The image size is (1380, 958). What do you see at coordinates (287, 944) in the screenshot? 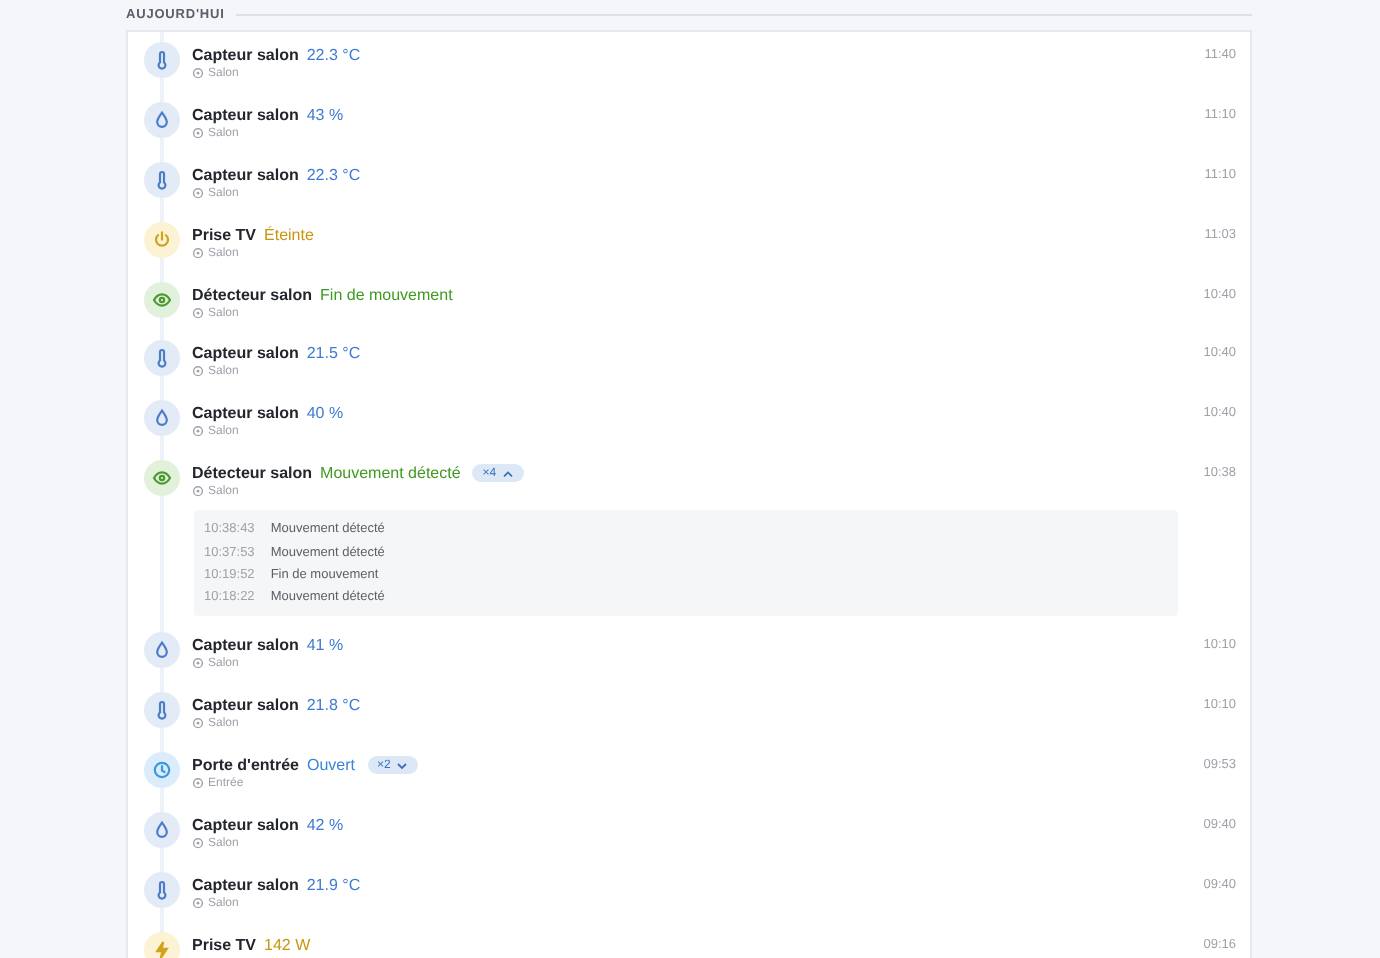
I see `event-value: 142 W` at bounding box center [287, 944].